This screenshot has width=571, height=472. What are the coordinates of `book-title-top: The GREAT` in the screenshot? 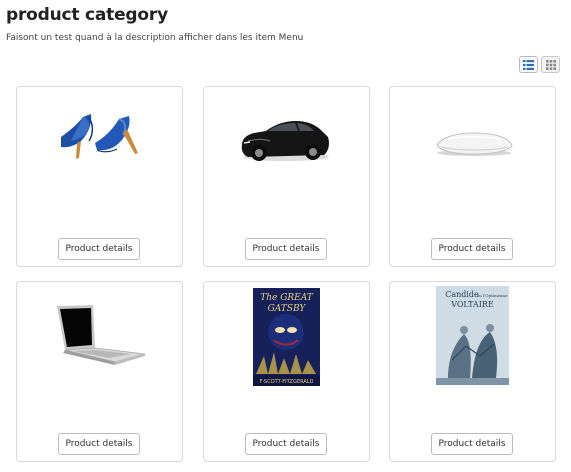 It's located at (287, 298).